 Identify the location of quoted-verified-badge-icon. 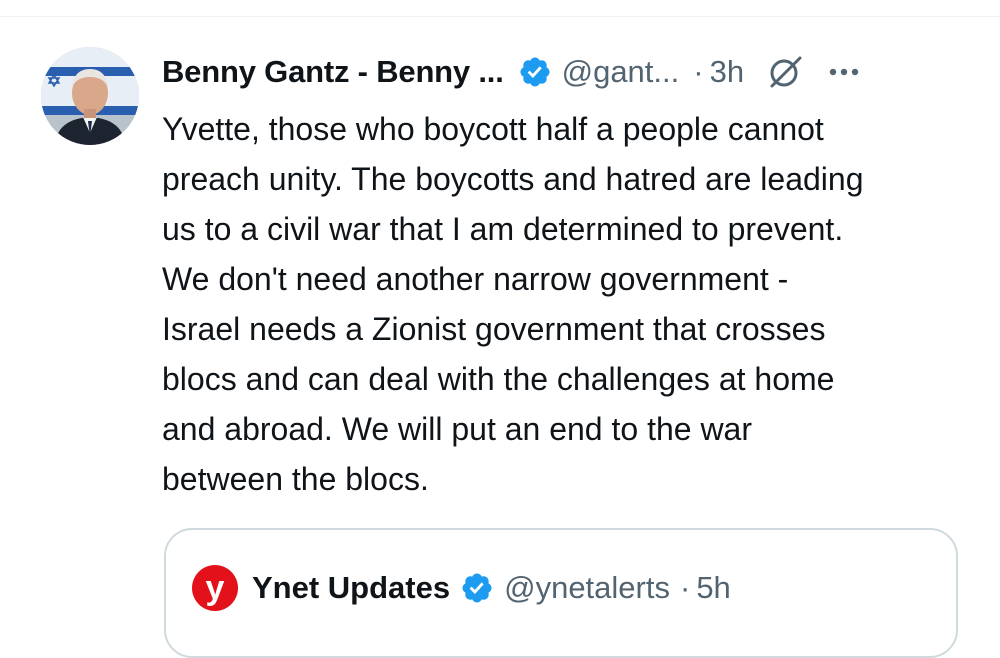
(477, 588).